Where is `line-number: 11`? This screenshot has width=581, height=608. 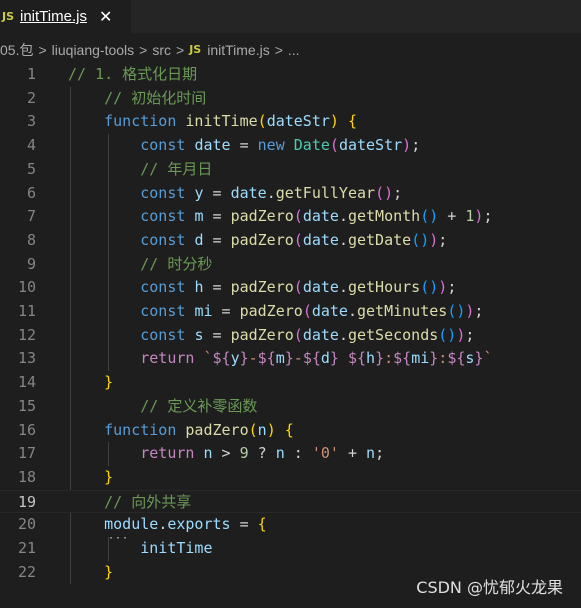 line-number: 11 is located at coordinates (26, 311).